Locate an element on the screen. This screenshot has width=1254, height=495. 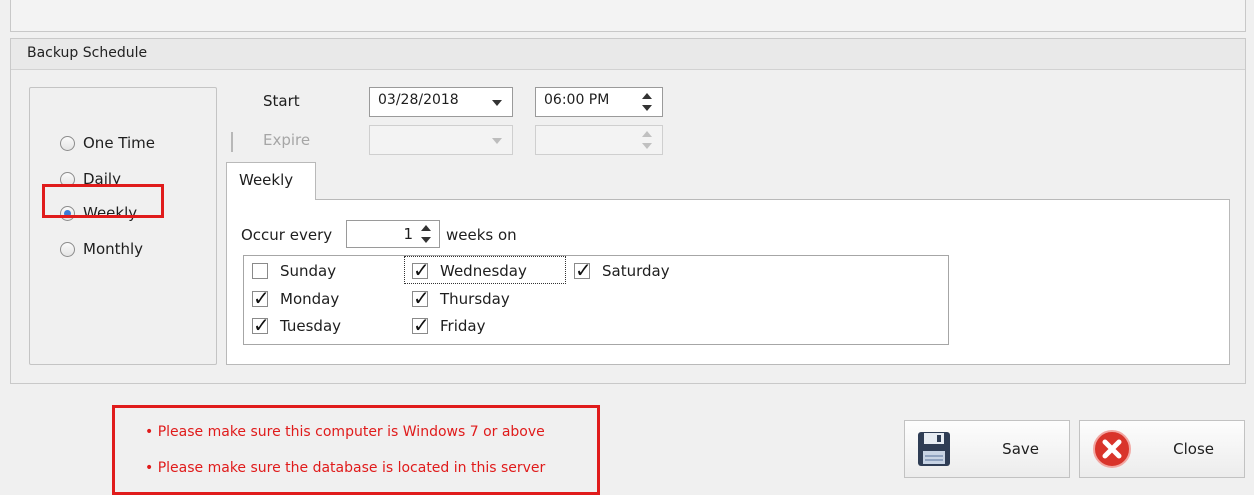
day-saturday: Saturday is located at coordinates (622, 270).